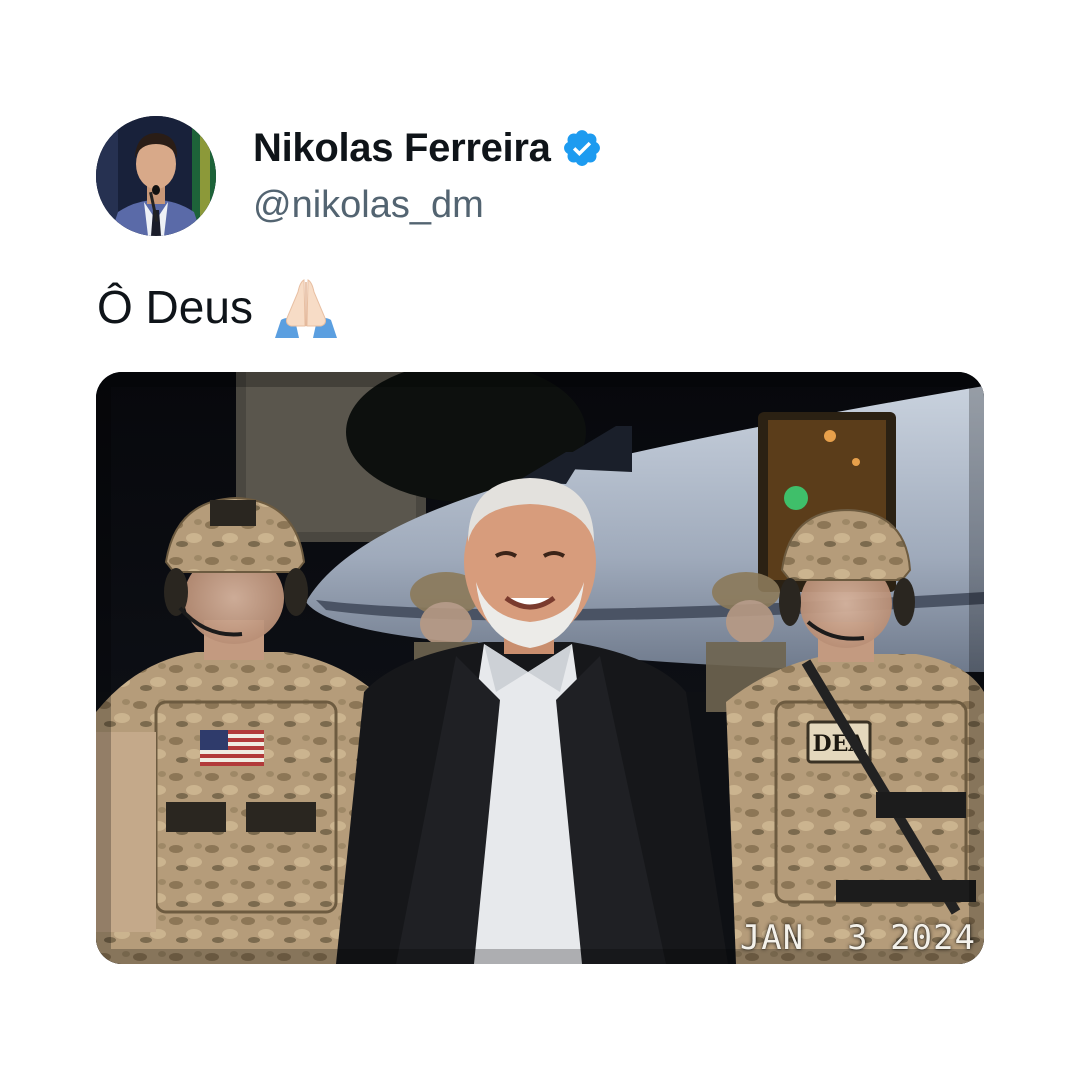 The width and height of the screenshot is (1080, 1080). I want to click on flag-patch, so click(232, 748).